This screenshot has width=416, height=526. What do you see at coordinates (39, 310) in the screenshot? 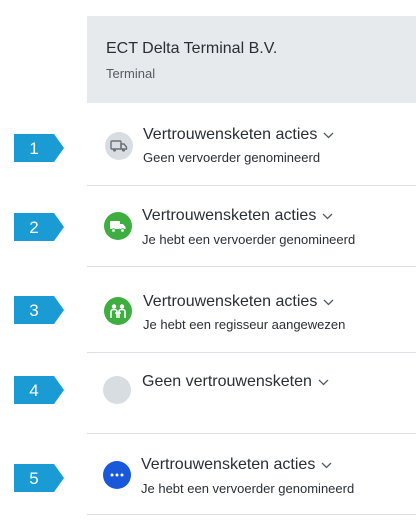
I see `step-badge-3: 3` at bounding box center [39, 310].